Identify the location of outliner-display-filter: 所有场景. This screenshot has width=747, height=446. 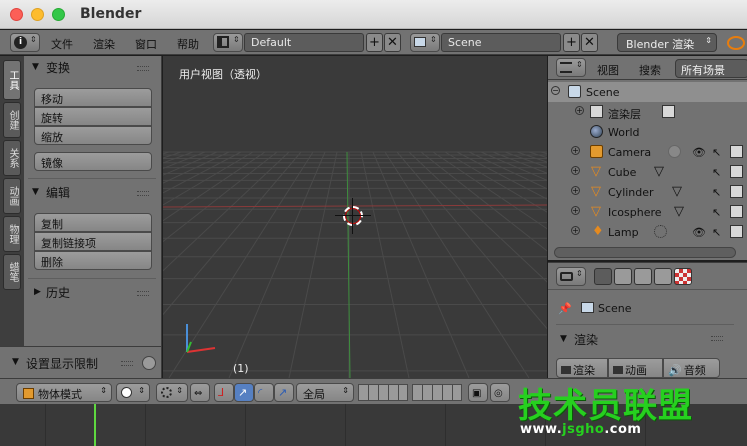
(711, 68).